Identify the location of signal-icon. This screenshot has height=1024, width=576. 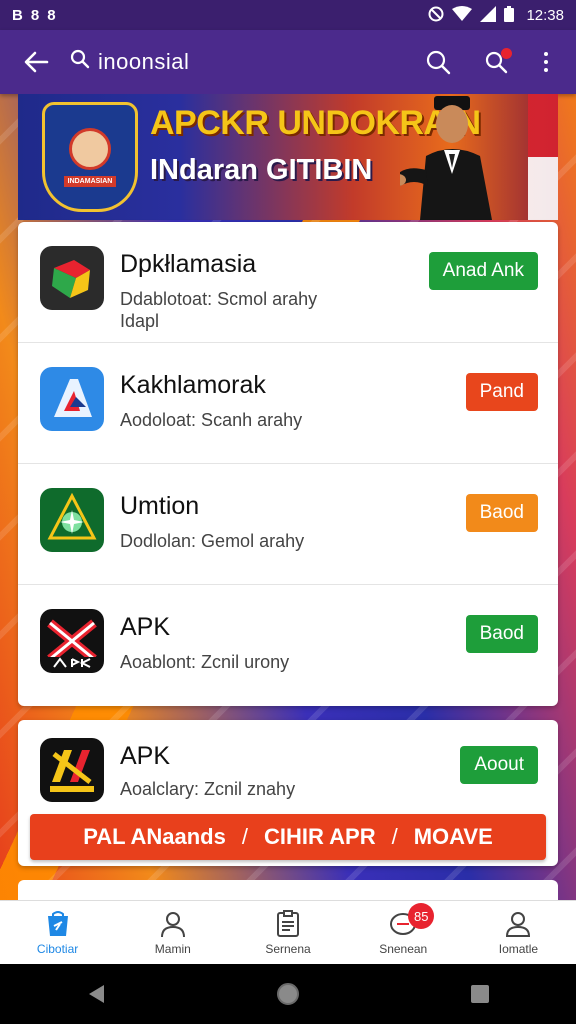
(488, 15).